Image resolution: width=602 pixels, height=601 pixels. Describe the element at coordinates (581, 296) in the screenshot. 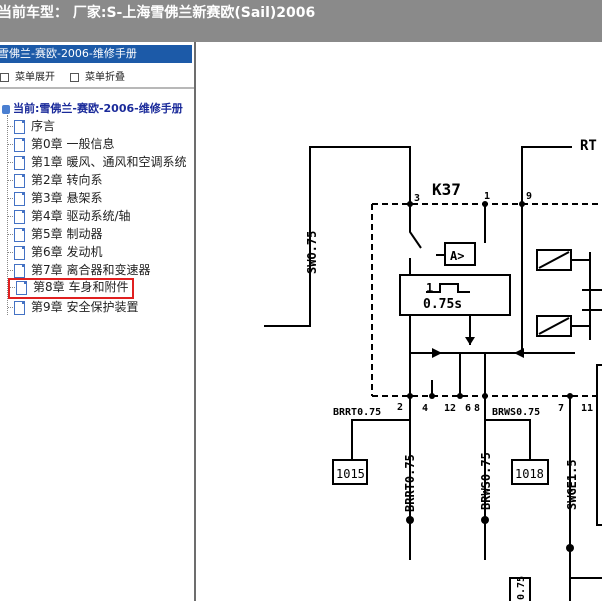

I see `relay-contacts` at that location.